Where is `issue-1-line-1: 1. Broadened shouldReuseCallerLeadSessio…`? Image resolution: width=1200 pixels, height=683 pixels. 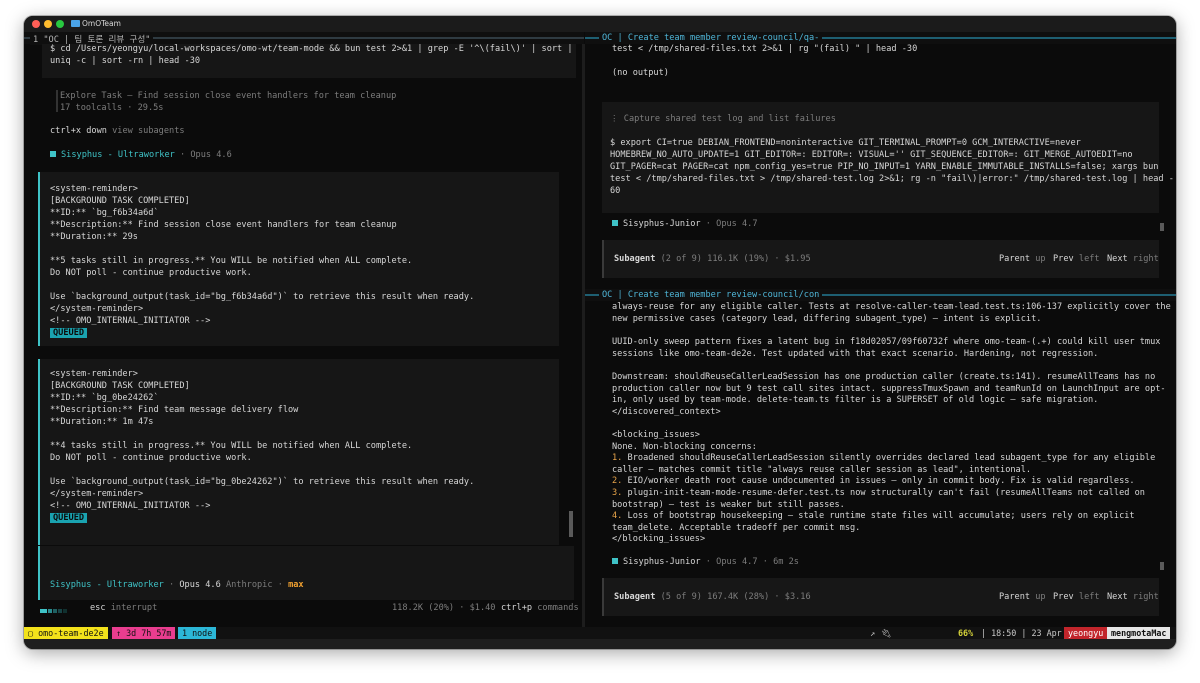
issue-1-line-1: 1. Broadened shouldReuseCallerLeadSessio… is located at coordinates (884, 458).